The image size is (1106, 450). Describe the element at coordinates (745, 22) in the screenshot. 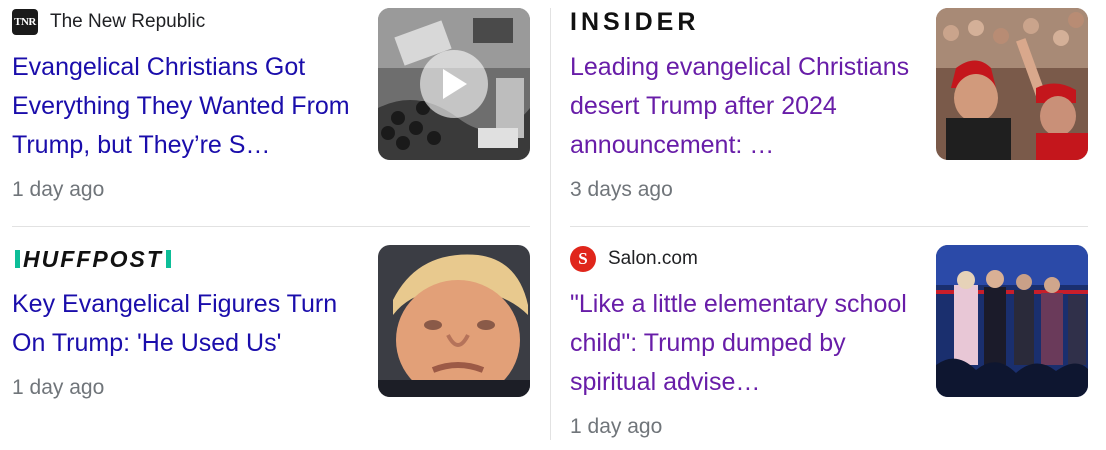

I see `news-source: INSIDER` at that location.